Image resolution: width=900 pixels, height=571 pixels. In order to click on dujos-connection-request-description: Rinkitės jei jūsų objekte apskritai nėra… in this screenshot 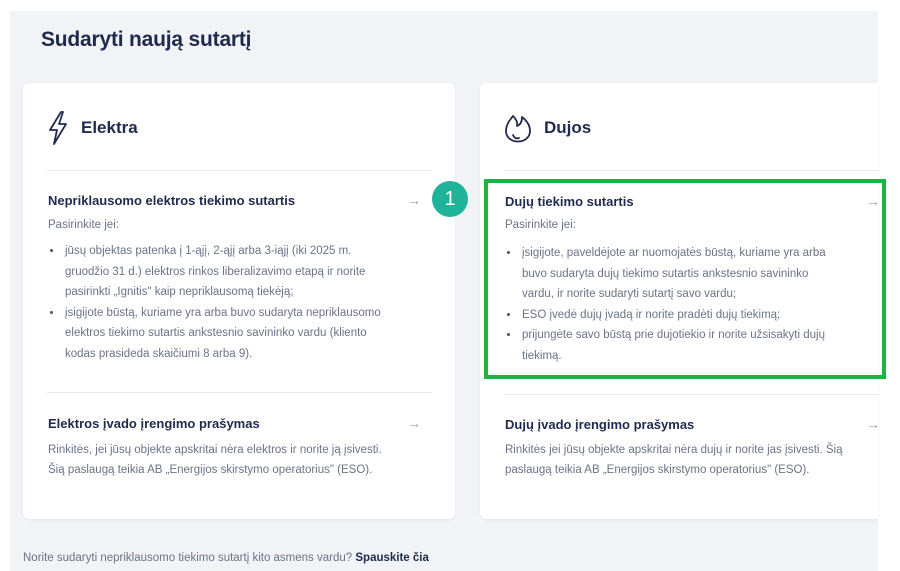, I will do `click(674, 460)`.